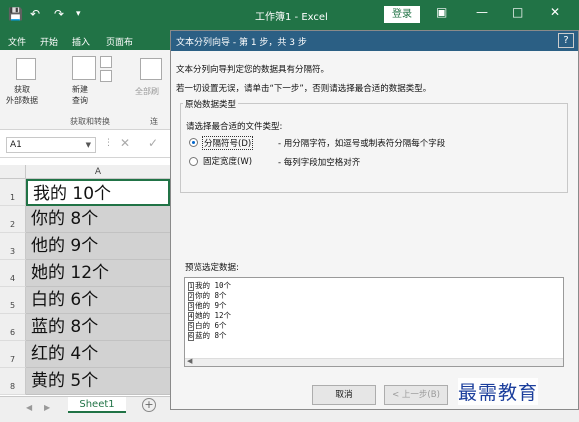 Image resolution: width=579 pixels, height=422 pixels. What do you see at coordinates (16, 145) in the screenshot?
I see `name-box-value: A1` at bounding box center [16, 145].